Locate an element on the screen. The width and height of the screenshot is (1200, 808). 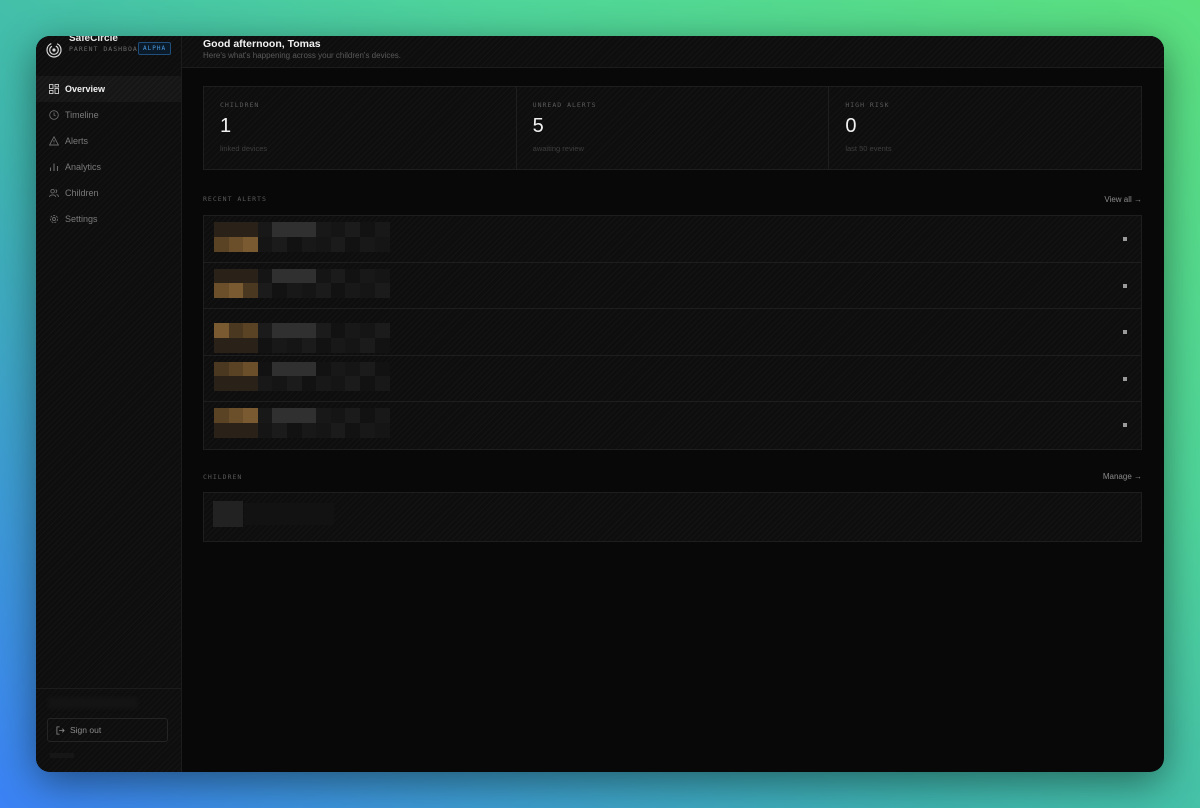
sidebar-item-analytics: Analytics is located at coordinates (108, 167).